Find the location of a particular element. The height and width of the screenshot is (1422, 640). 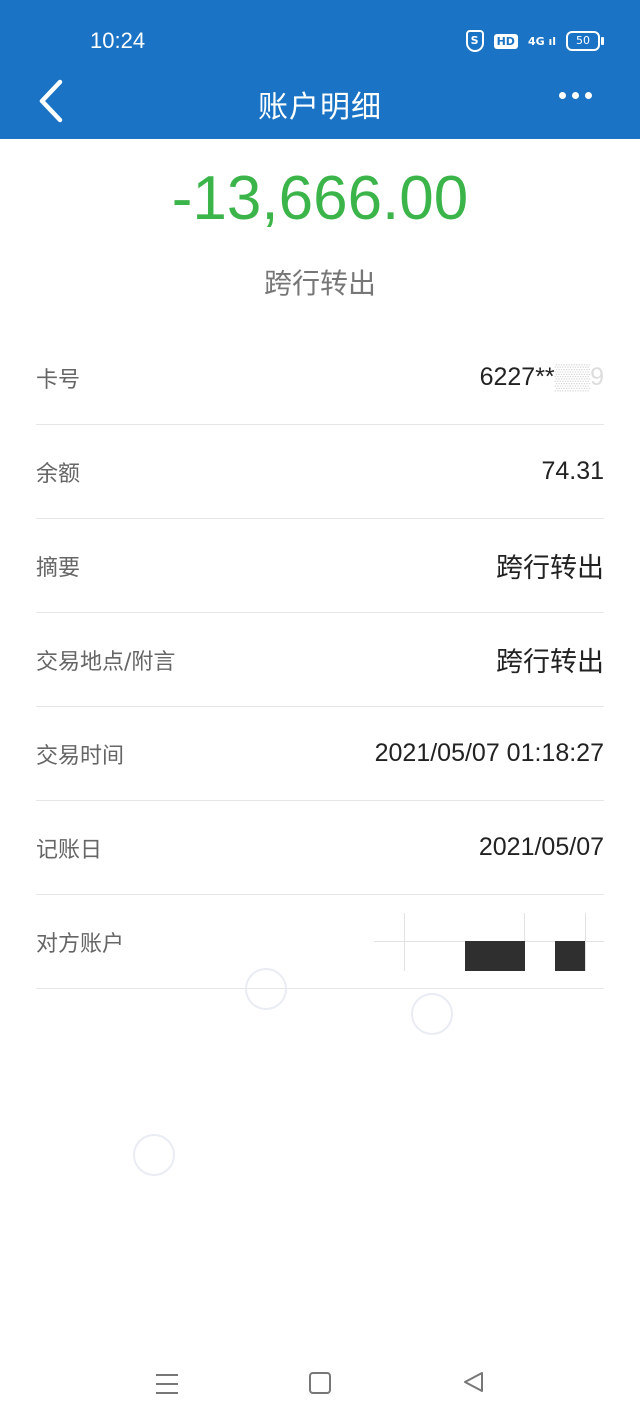

home-square-icon is located at coordinates (320, 1383).